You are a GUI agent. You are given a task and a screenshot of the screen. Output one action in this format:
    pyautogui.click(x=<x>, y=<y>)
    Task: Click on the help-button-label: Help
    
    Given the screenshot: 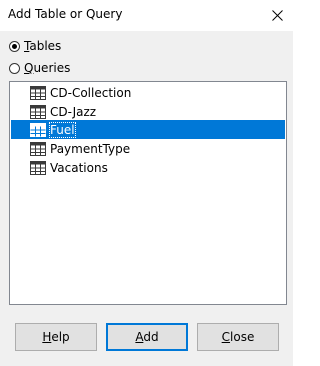 What is the action you would take?
    pyautogui.click(x=56, y=337)
    